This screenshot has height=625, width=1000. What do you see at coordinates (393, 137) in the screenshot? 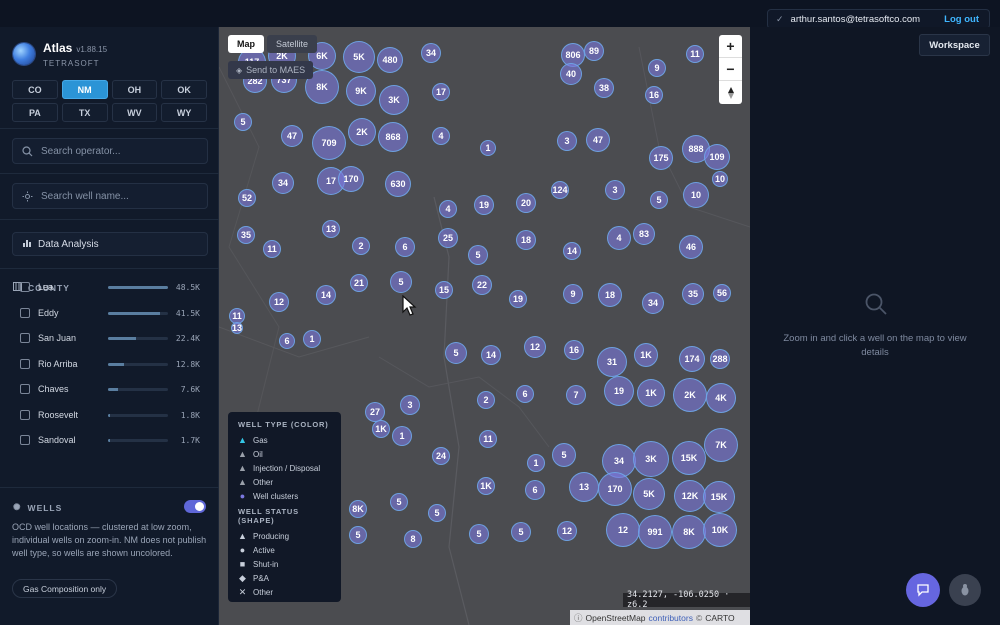
I see `well-cluster: 868` at bounding box center [393, 137].